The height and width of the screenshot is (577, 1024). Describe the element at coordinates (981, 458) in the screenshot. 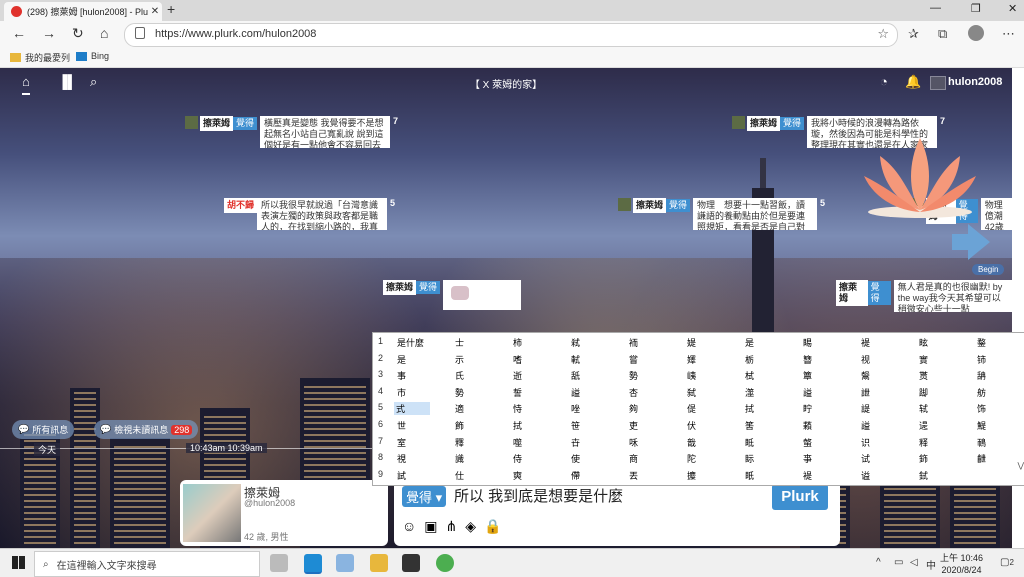

I see `ime-candidate: 齛` at that location.